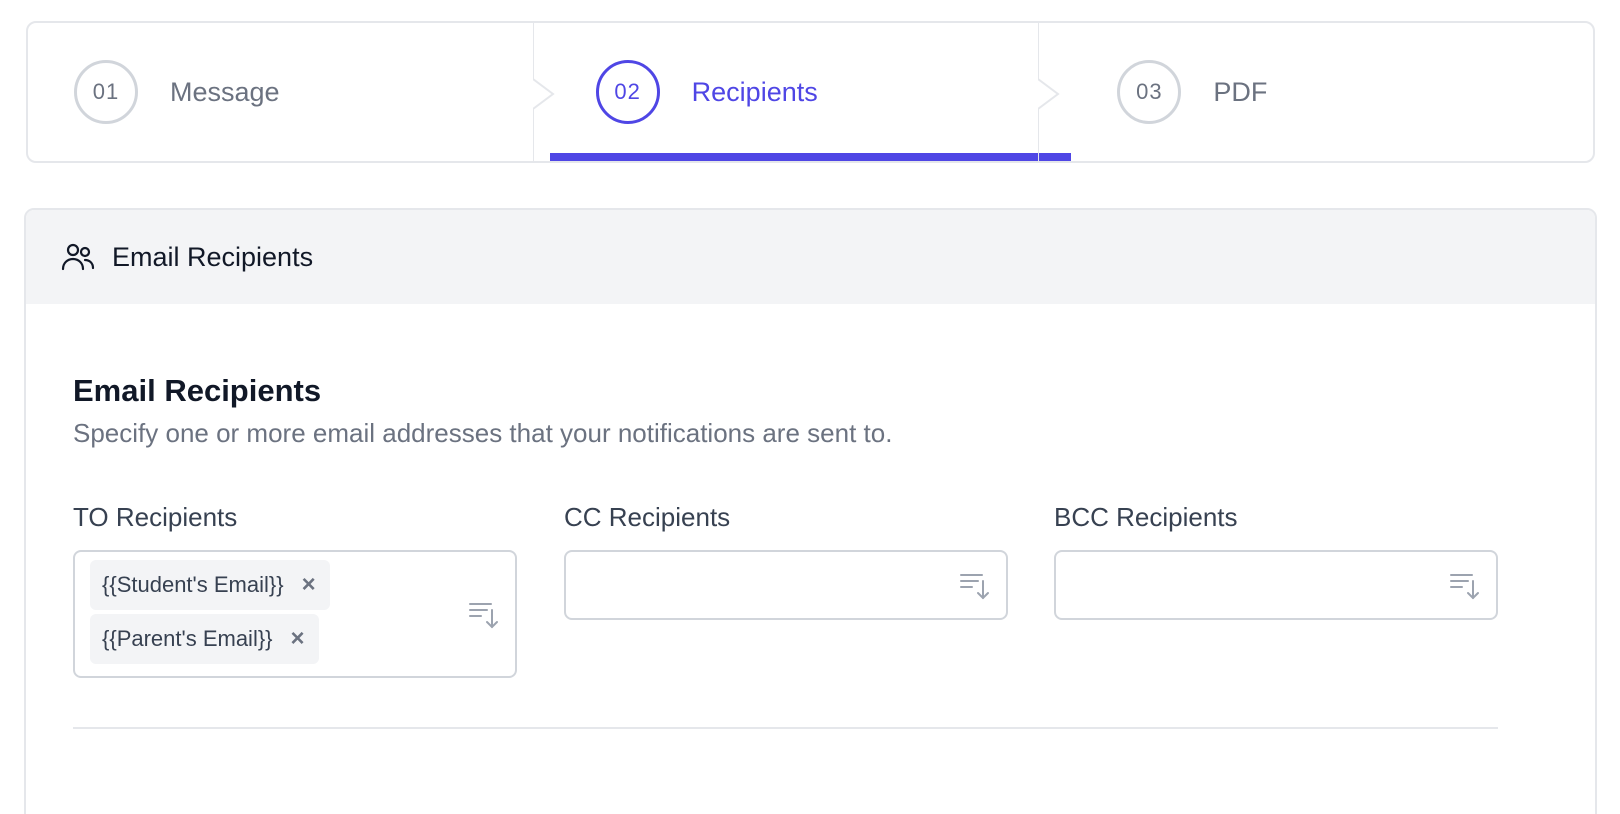 The width and height of the screenshot is (1620, 814). What do you see at coordinates (627, 92) in the screenshot?
I see `step-number: 02` at bounding box center [627, 92].